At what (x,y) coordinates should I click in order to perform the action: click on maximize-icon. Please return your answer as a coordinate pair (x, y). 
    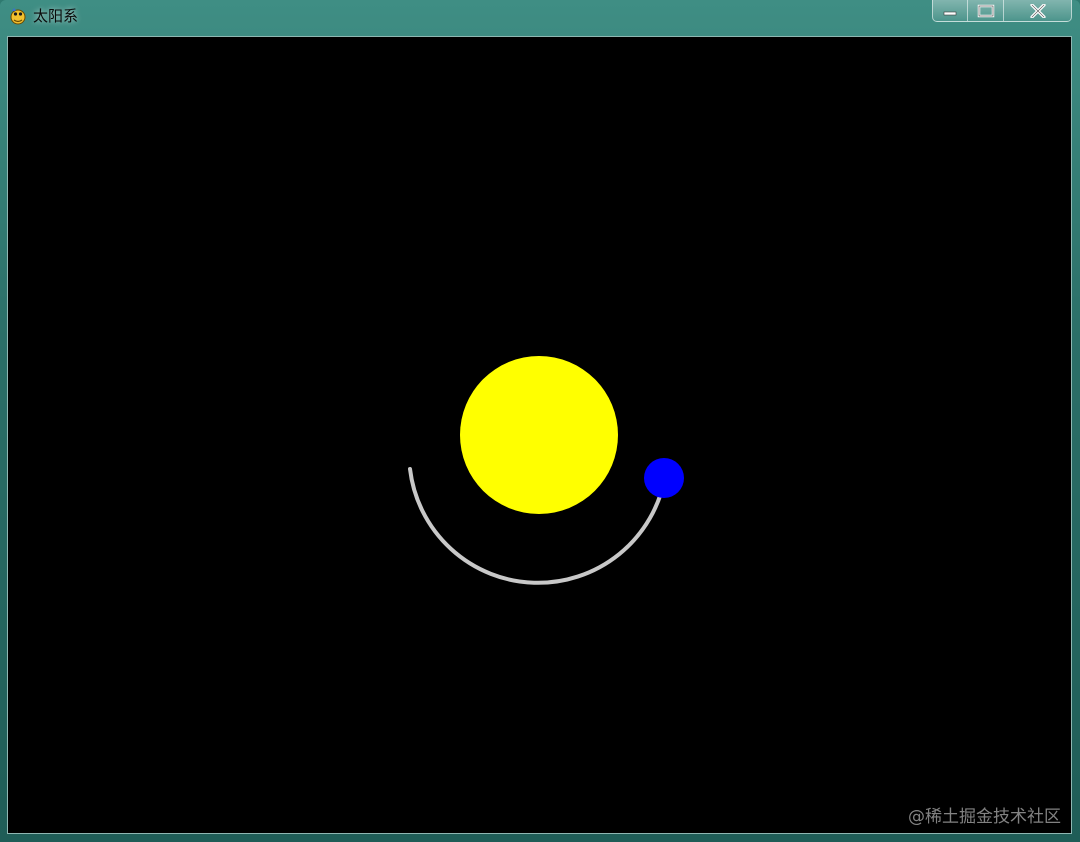
    Looking at the image, I should click on (985, 10).